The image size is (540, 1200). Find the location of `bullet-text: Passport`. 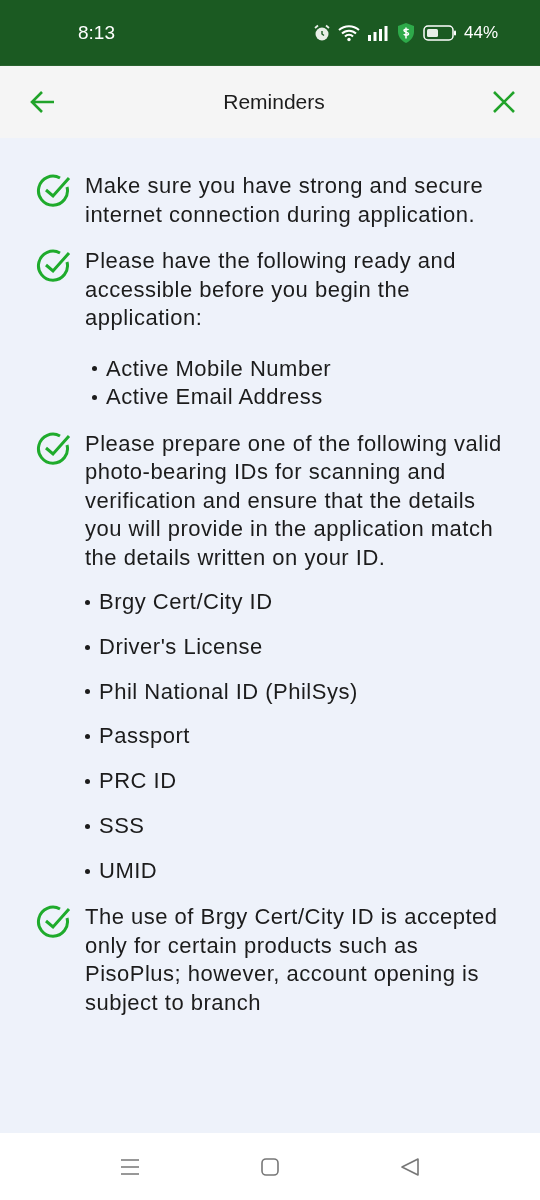

bullet-text: Passport is located at coordinates (144, 736).